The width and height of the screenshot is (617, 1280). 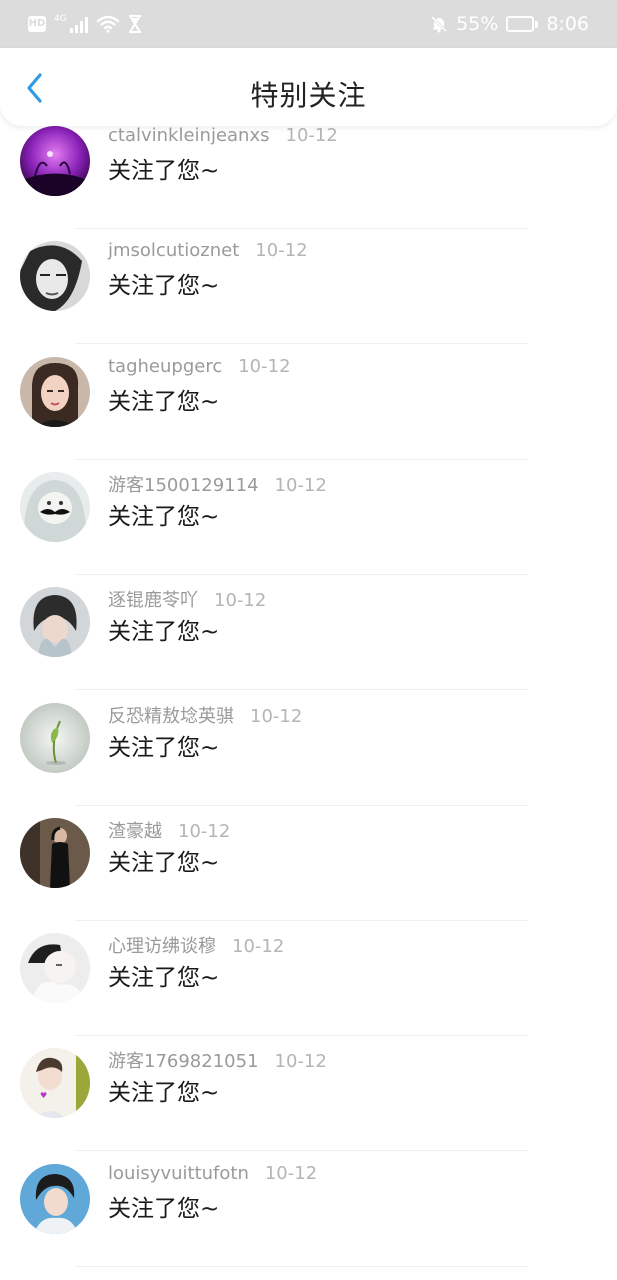 I want to click on username: 游客1500129114, so click(x=183, y=484).